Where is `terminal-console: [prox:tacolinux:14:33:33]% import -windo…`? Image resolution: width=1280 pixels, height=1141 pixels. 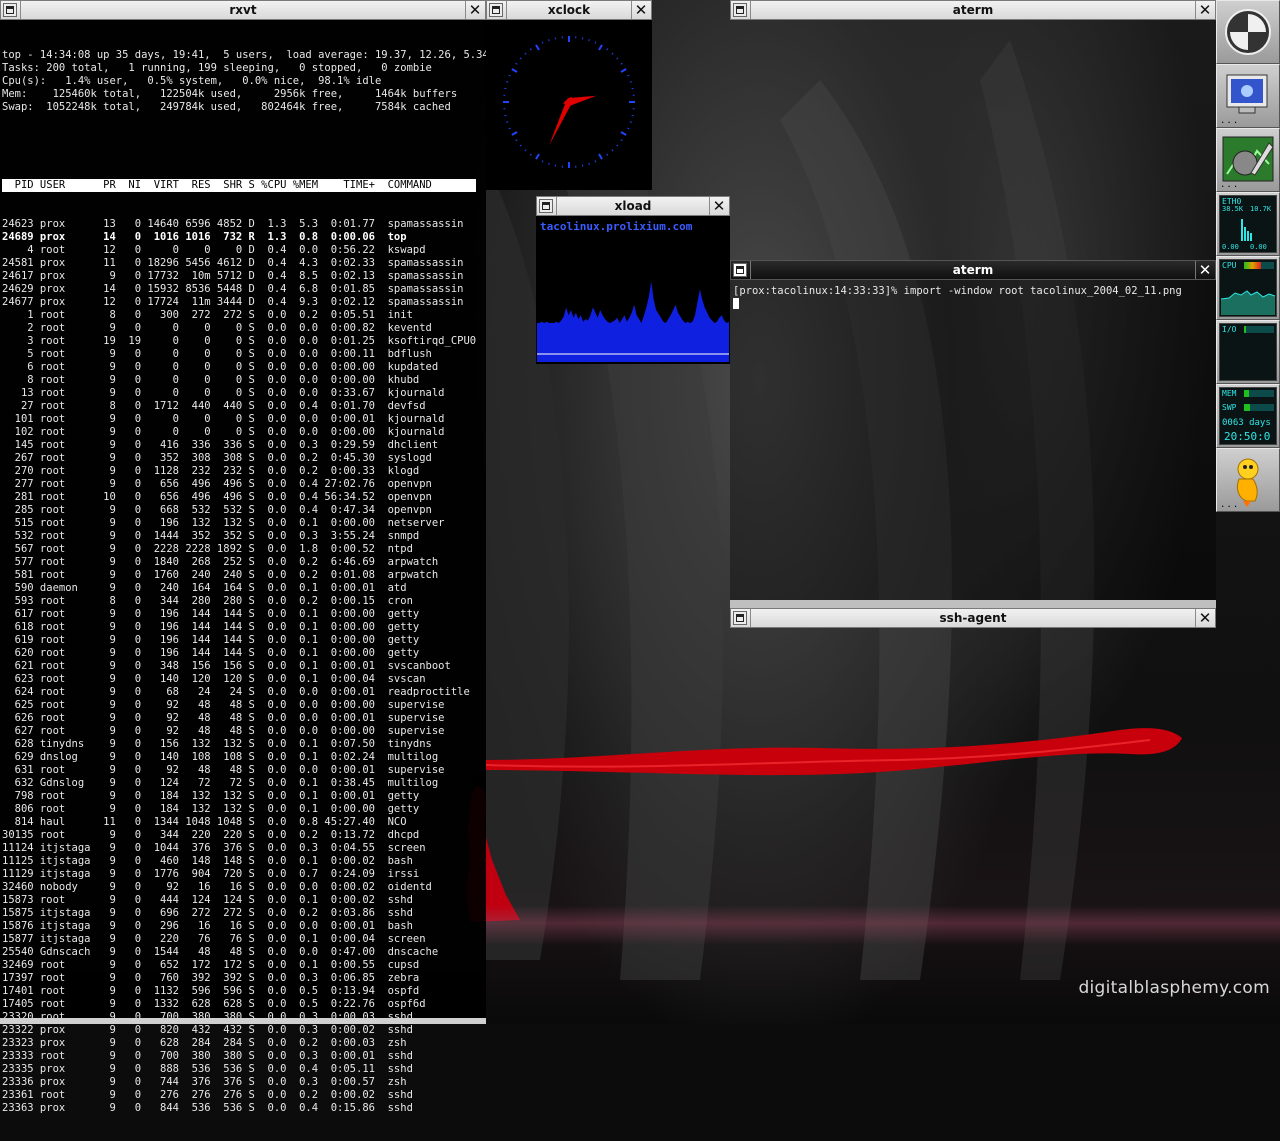
terminal-console: [prox:tacolinux:14:33:33]% import -windo… is located at coordinates (957, 297).